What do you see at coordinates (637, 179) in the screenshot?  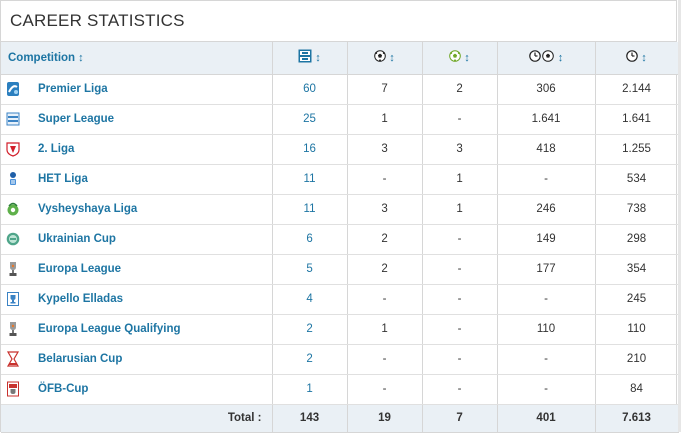 I see `minutes-played-value: 534` at bounding box center [637, 179].